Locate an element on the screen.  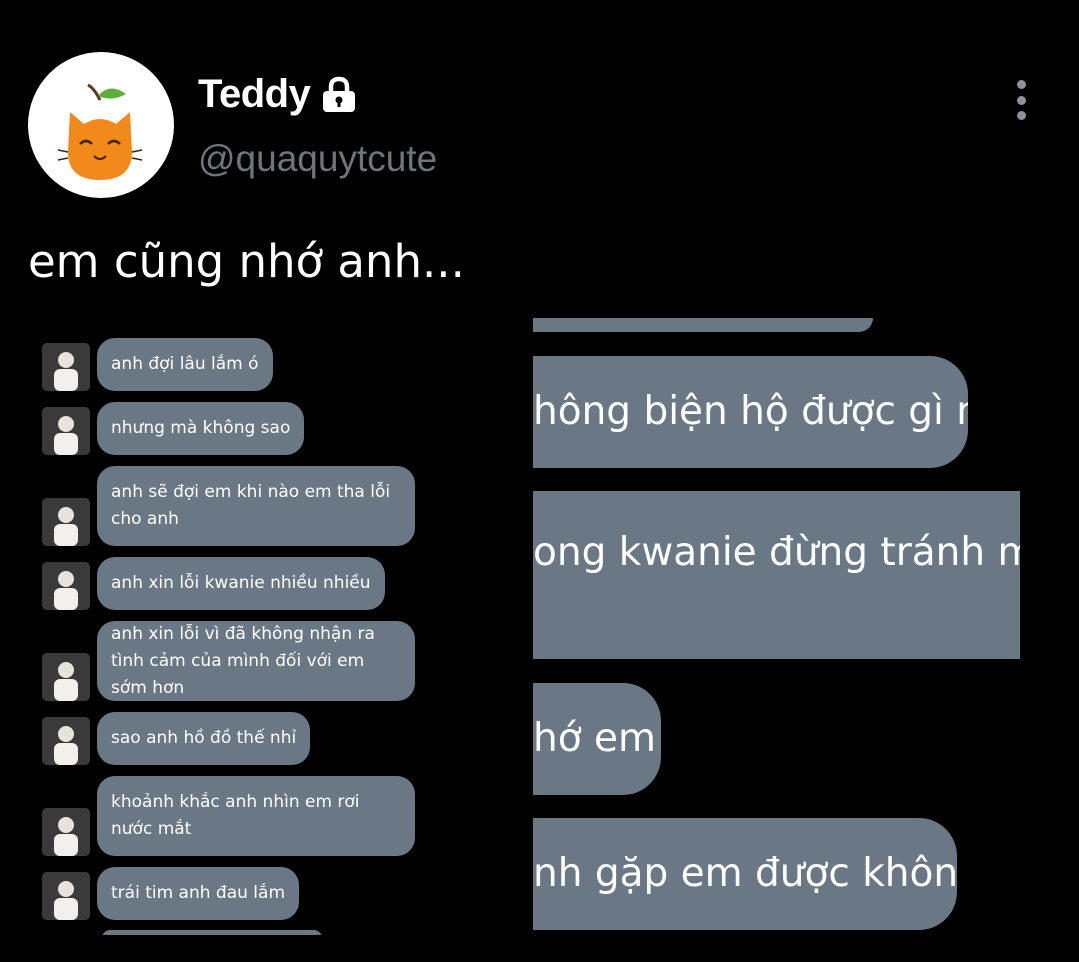
chat-bubble: trái tim anh đau lắm is located at coordinates (198, 893).